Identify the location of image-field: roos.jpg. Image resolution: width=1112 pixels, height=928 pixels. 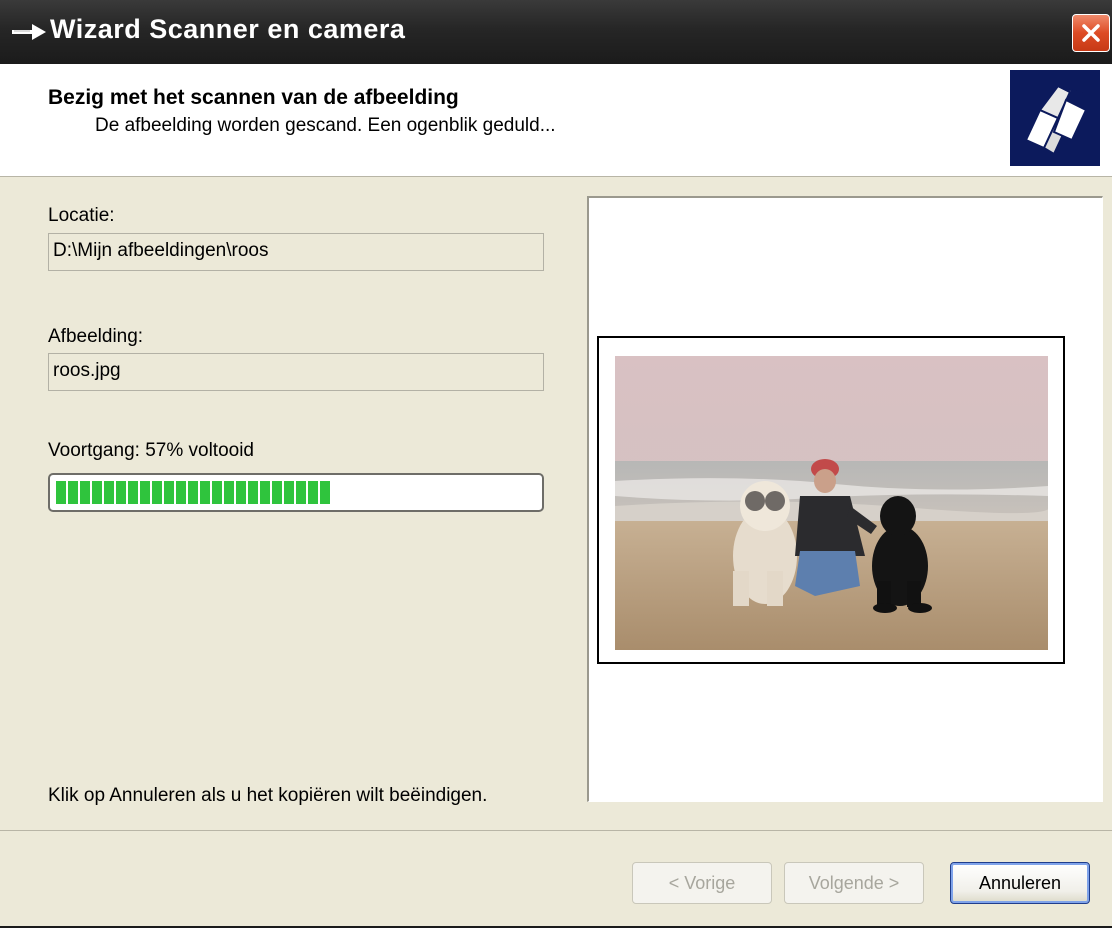
(296, 372).